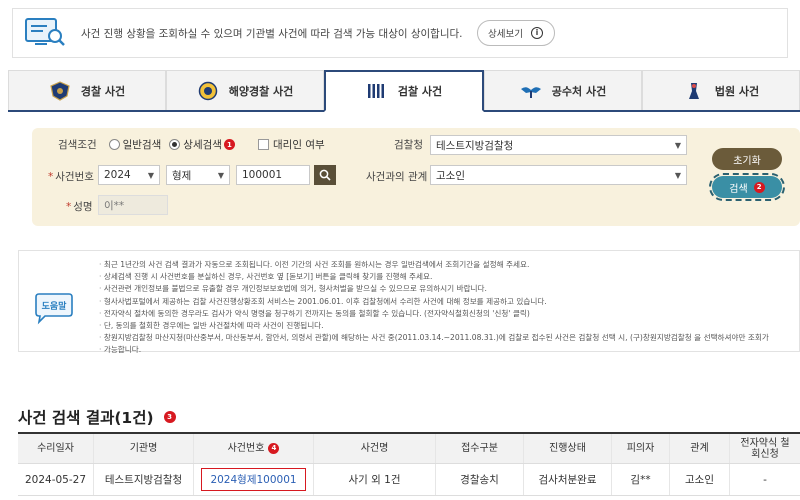 This screenshot has width=800, height=500. What do you see at coordinates (133, 205) in the screenshot?
I see `name-input: 이**` at bounding box center [133, 205].